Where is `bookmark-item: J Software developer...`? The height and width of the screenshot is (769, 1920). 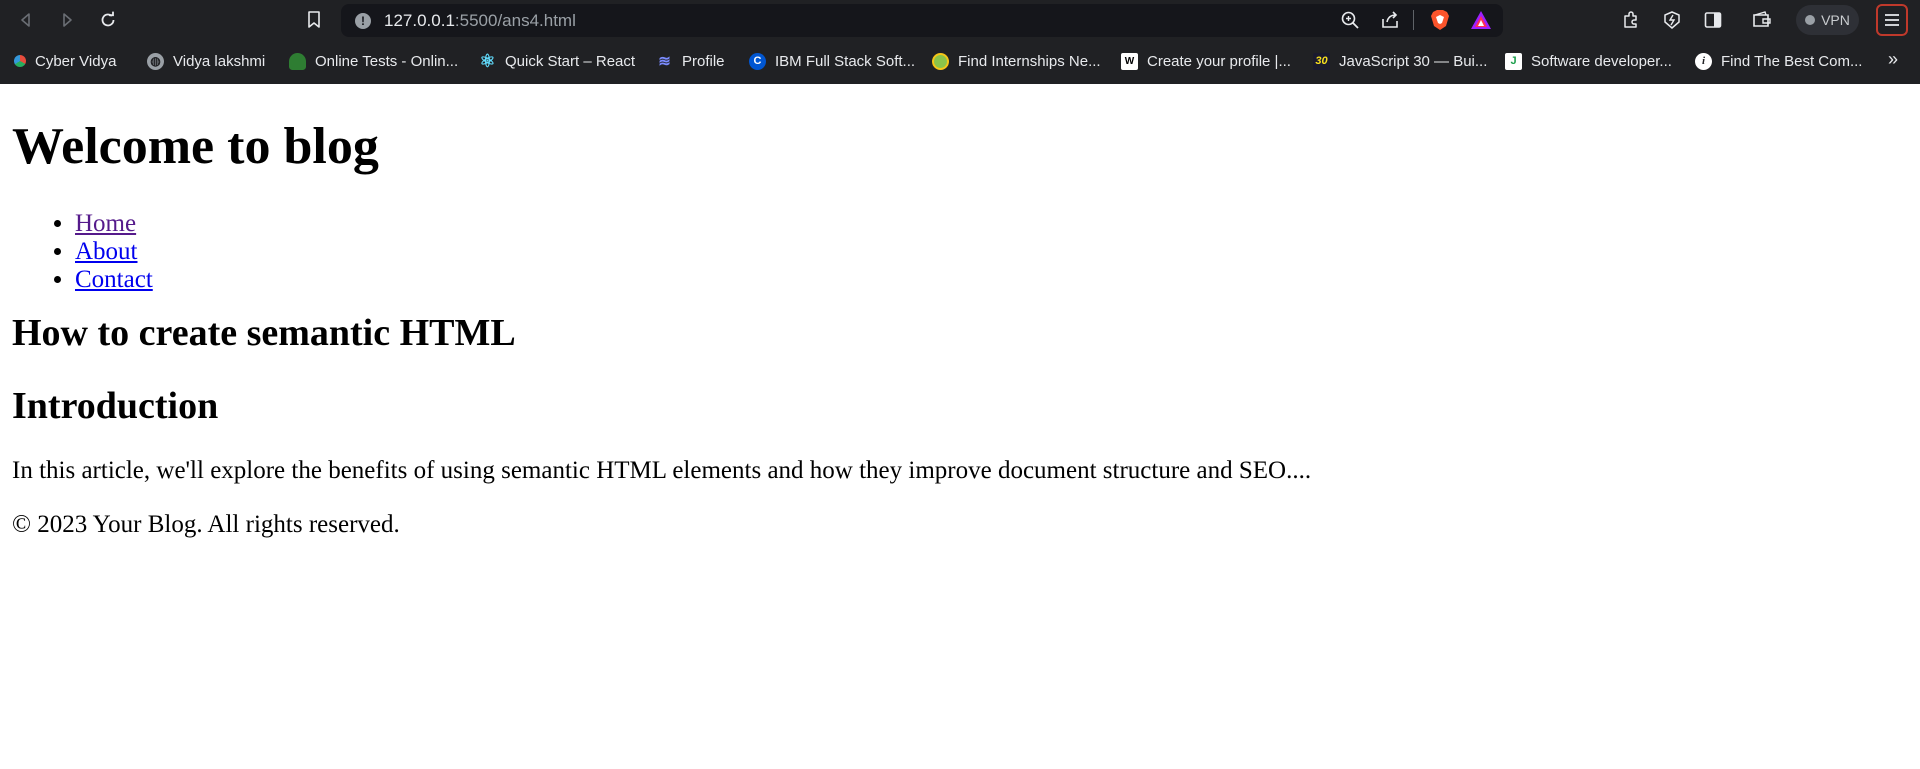
bookmark-item: J Software developer... is located at coordinates (1588, 61).